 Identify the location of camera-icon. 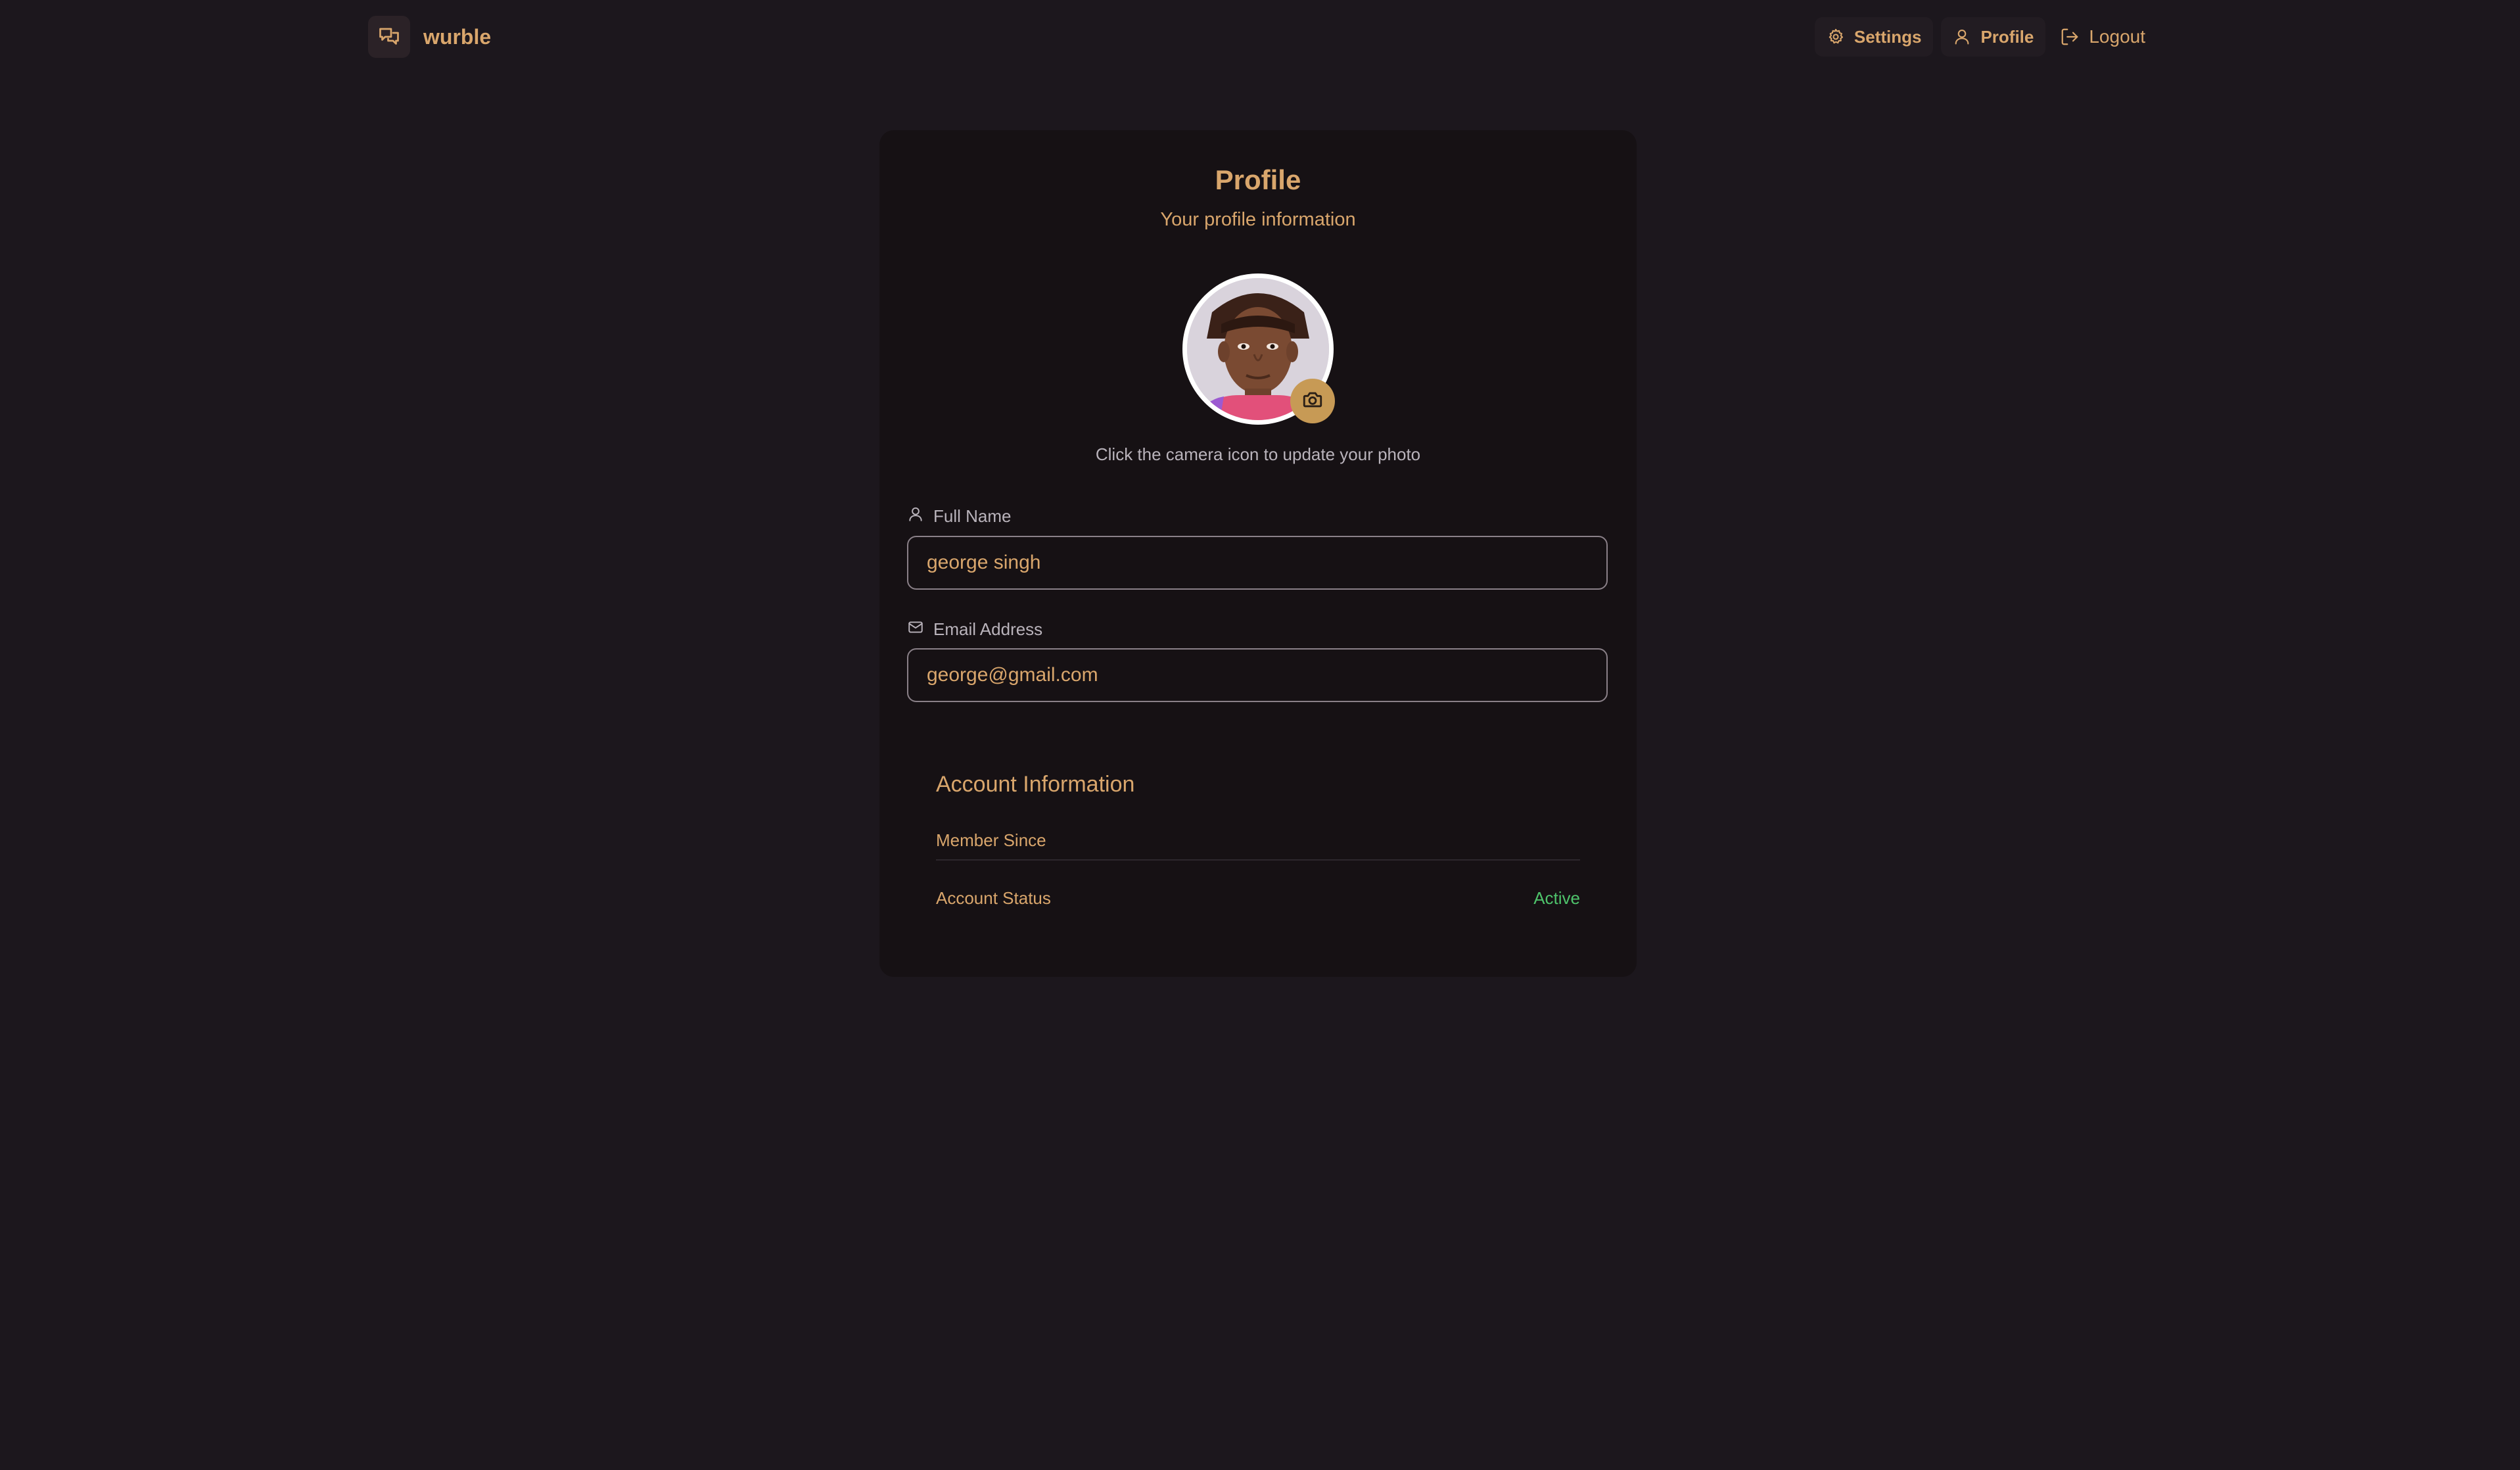
(1312, 401).